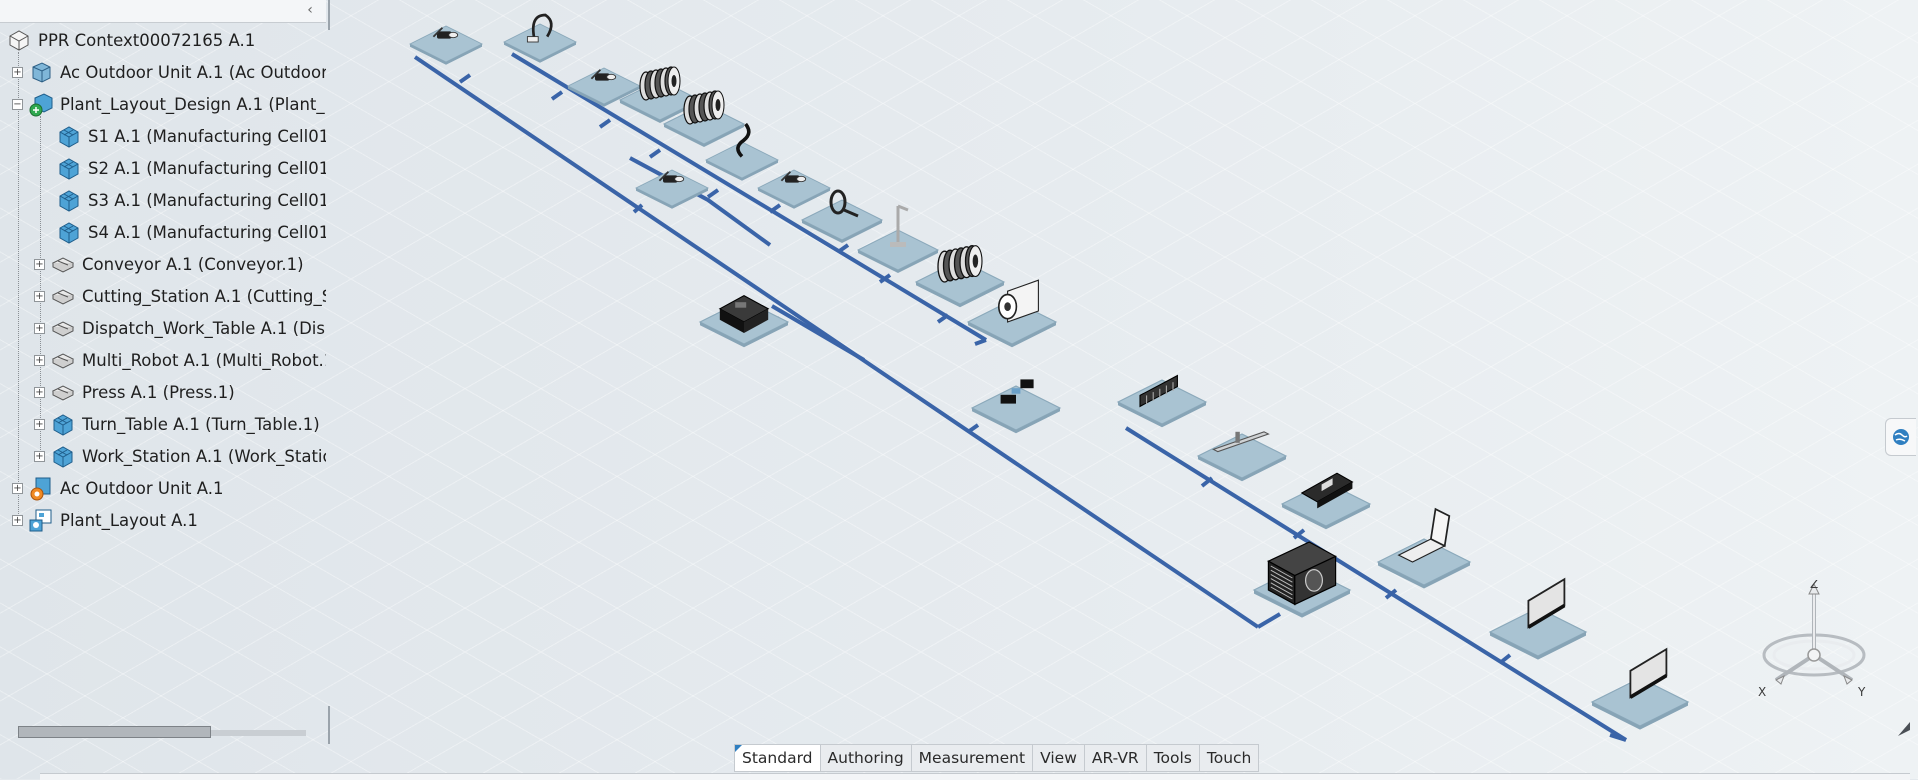 The height and width of the screenshot is (780, 1918). Describe the element at coordinates (310, 10) in the screenshot. I see `collapse-panel-button: ‹` at that location.